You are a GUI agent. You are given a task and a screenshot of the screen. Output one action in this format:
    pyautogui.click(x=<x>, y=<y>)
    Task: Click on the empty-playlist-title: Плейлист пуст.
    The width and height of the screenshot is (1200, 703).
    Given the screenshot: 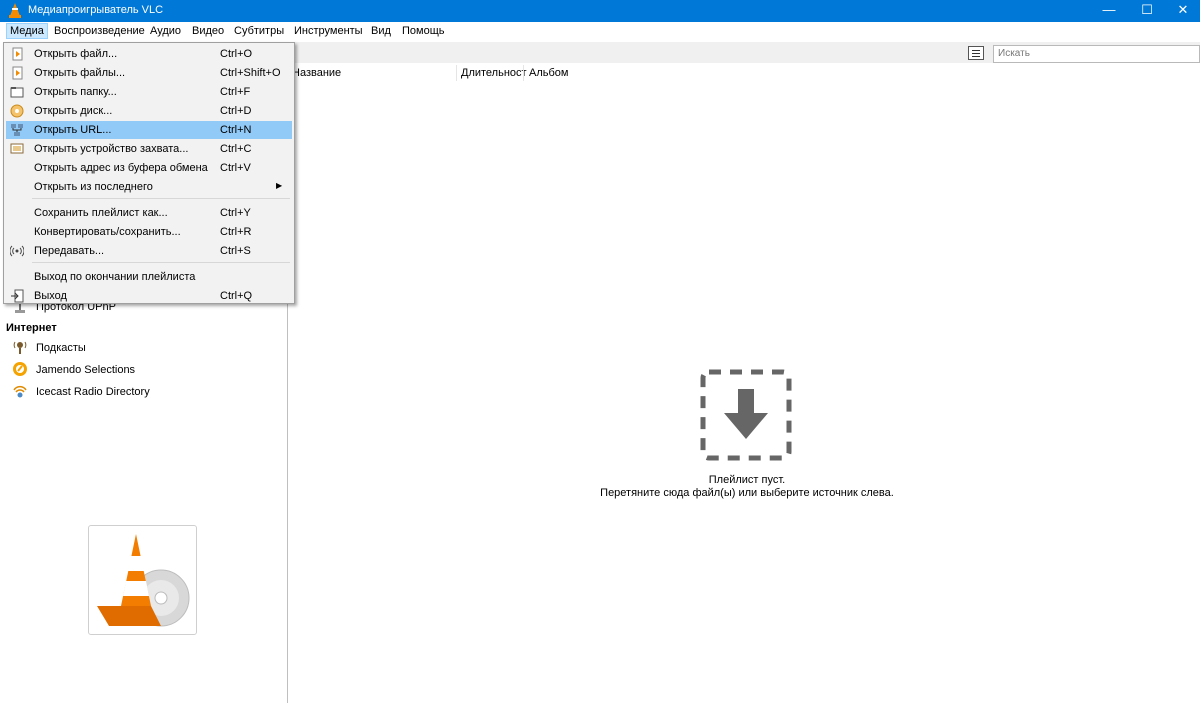 What is the action you would take?
    pyautogui.click(x=747, y=480)
    